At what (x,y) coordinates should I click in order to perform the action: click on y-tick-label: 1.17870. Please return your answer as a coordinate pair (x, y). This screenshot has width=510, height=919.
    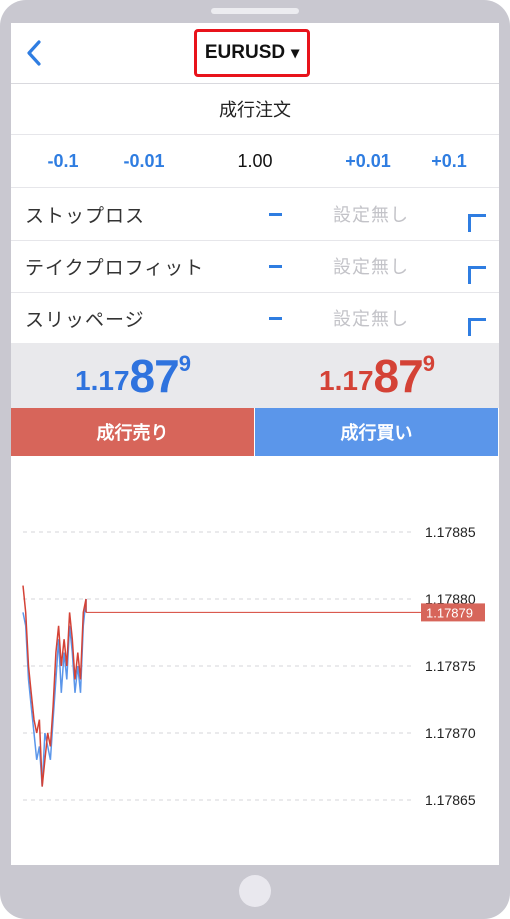
    Looking at the image, I should click on (450, 733).